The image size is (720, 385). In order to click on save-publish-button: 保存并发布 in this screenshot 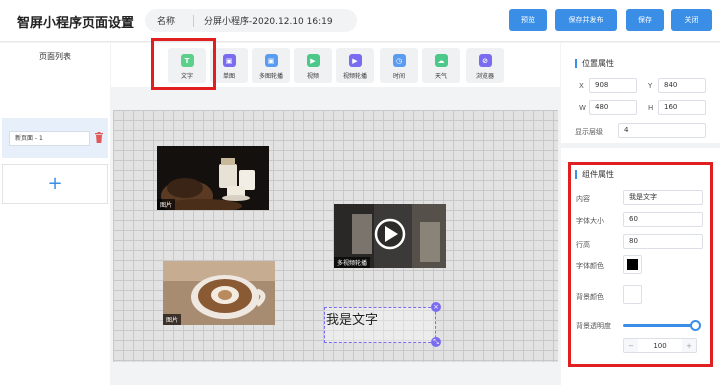, I will do `click(586, 20)`.